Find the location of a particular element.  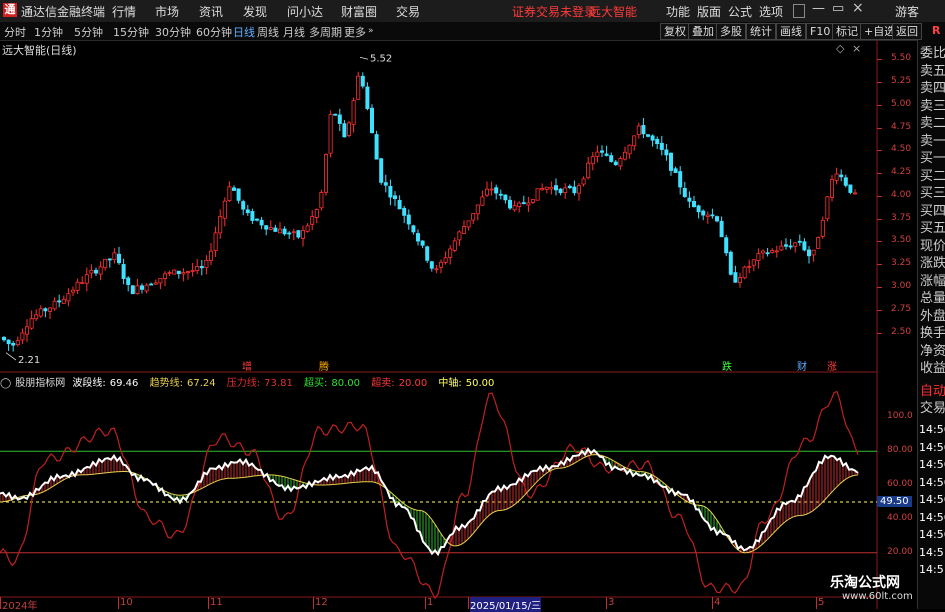

trade-login-status: 证券交易未登录 is located at coordinates (554, 11).